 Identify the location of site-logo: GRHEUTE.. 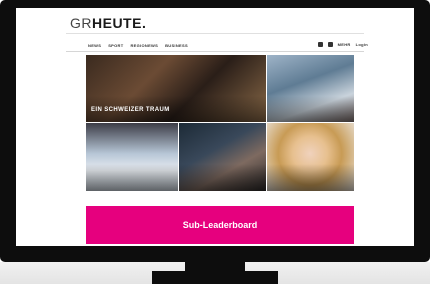
(108, 23).